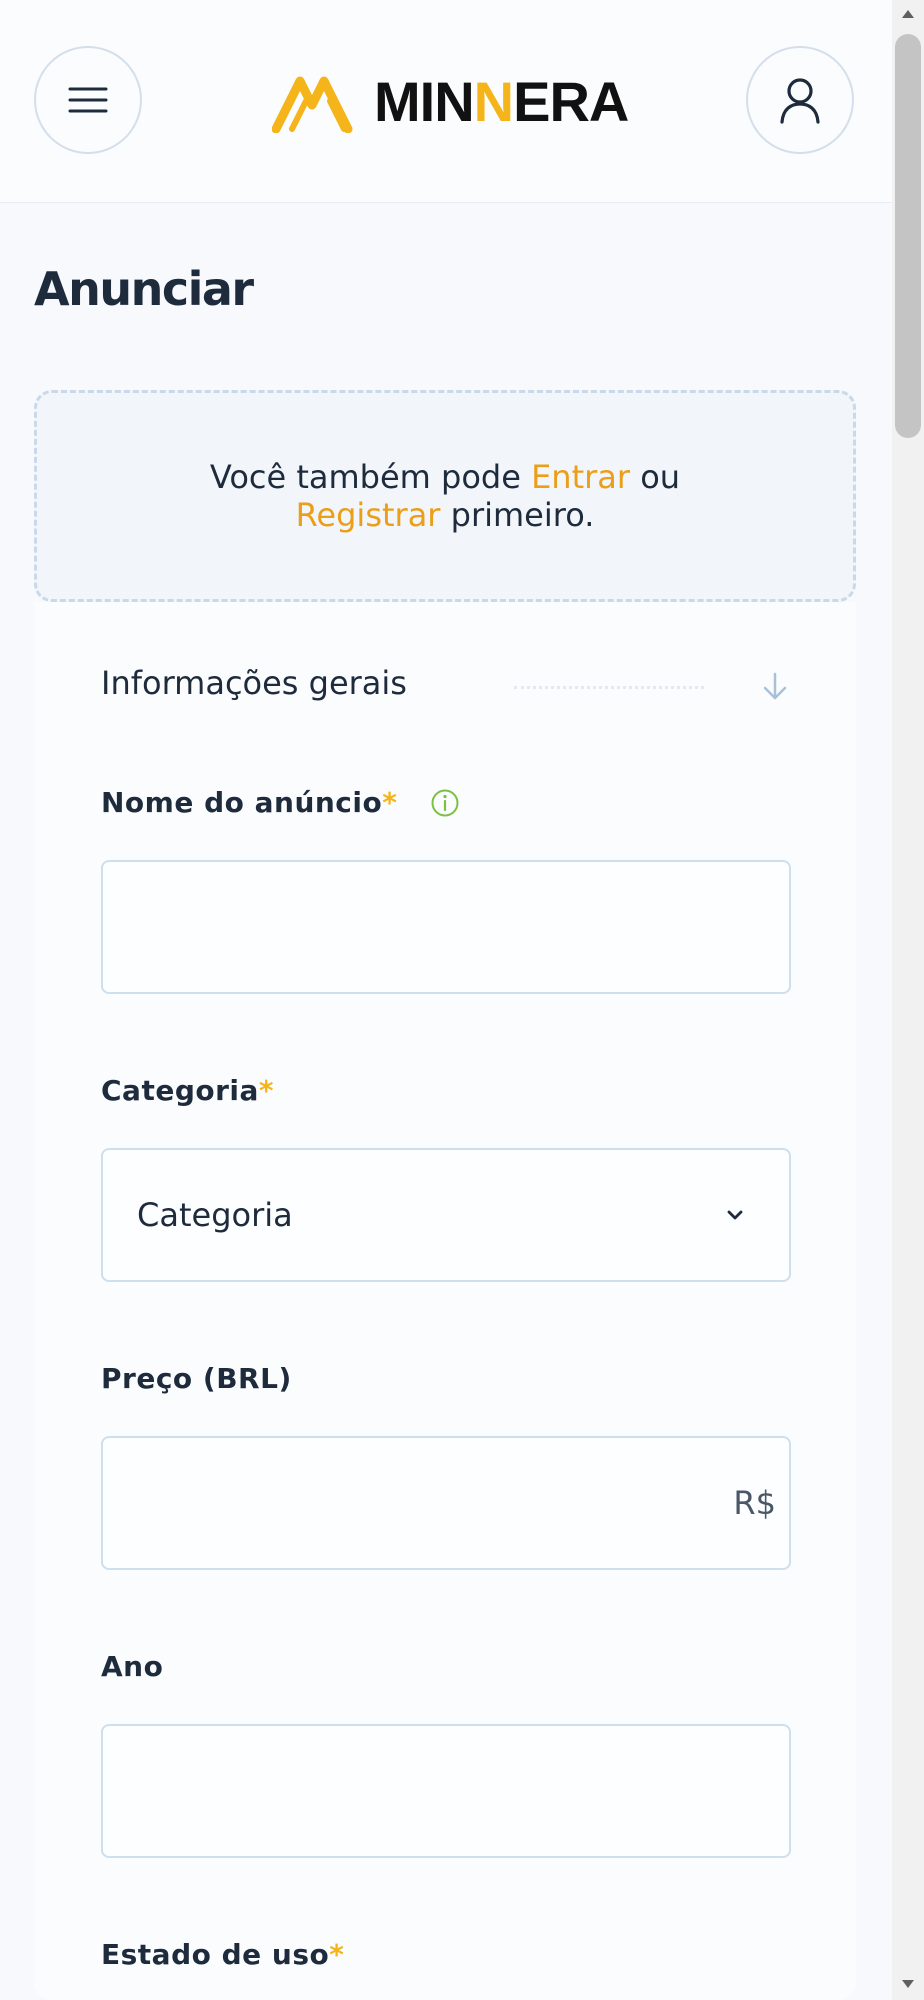 Image resolution: width=924 pixels, height=2000 pixels. I want to click on category-select: Categoria, so click(446, 1215).